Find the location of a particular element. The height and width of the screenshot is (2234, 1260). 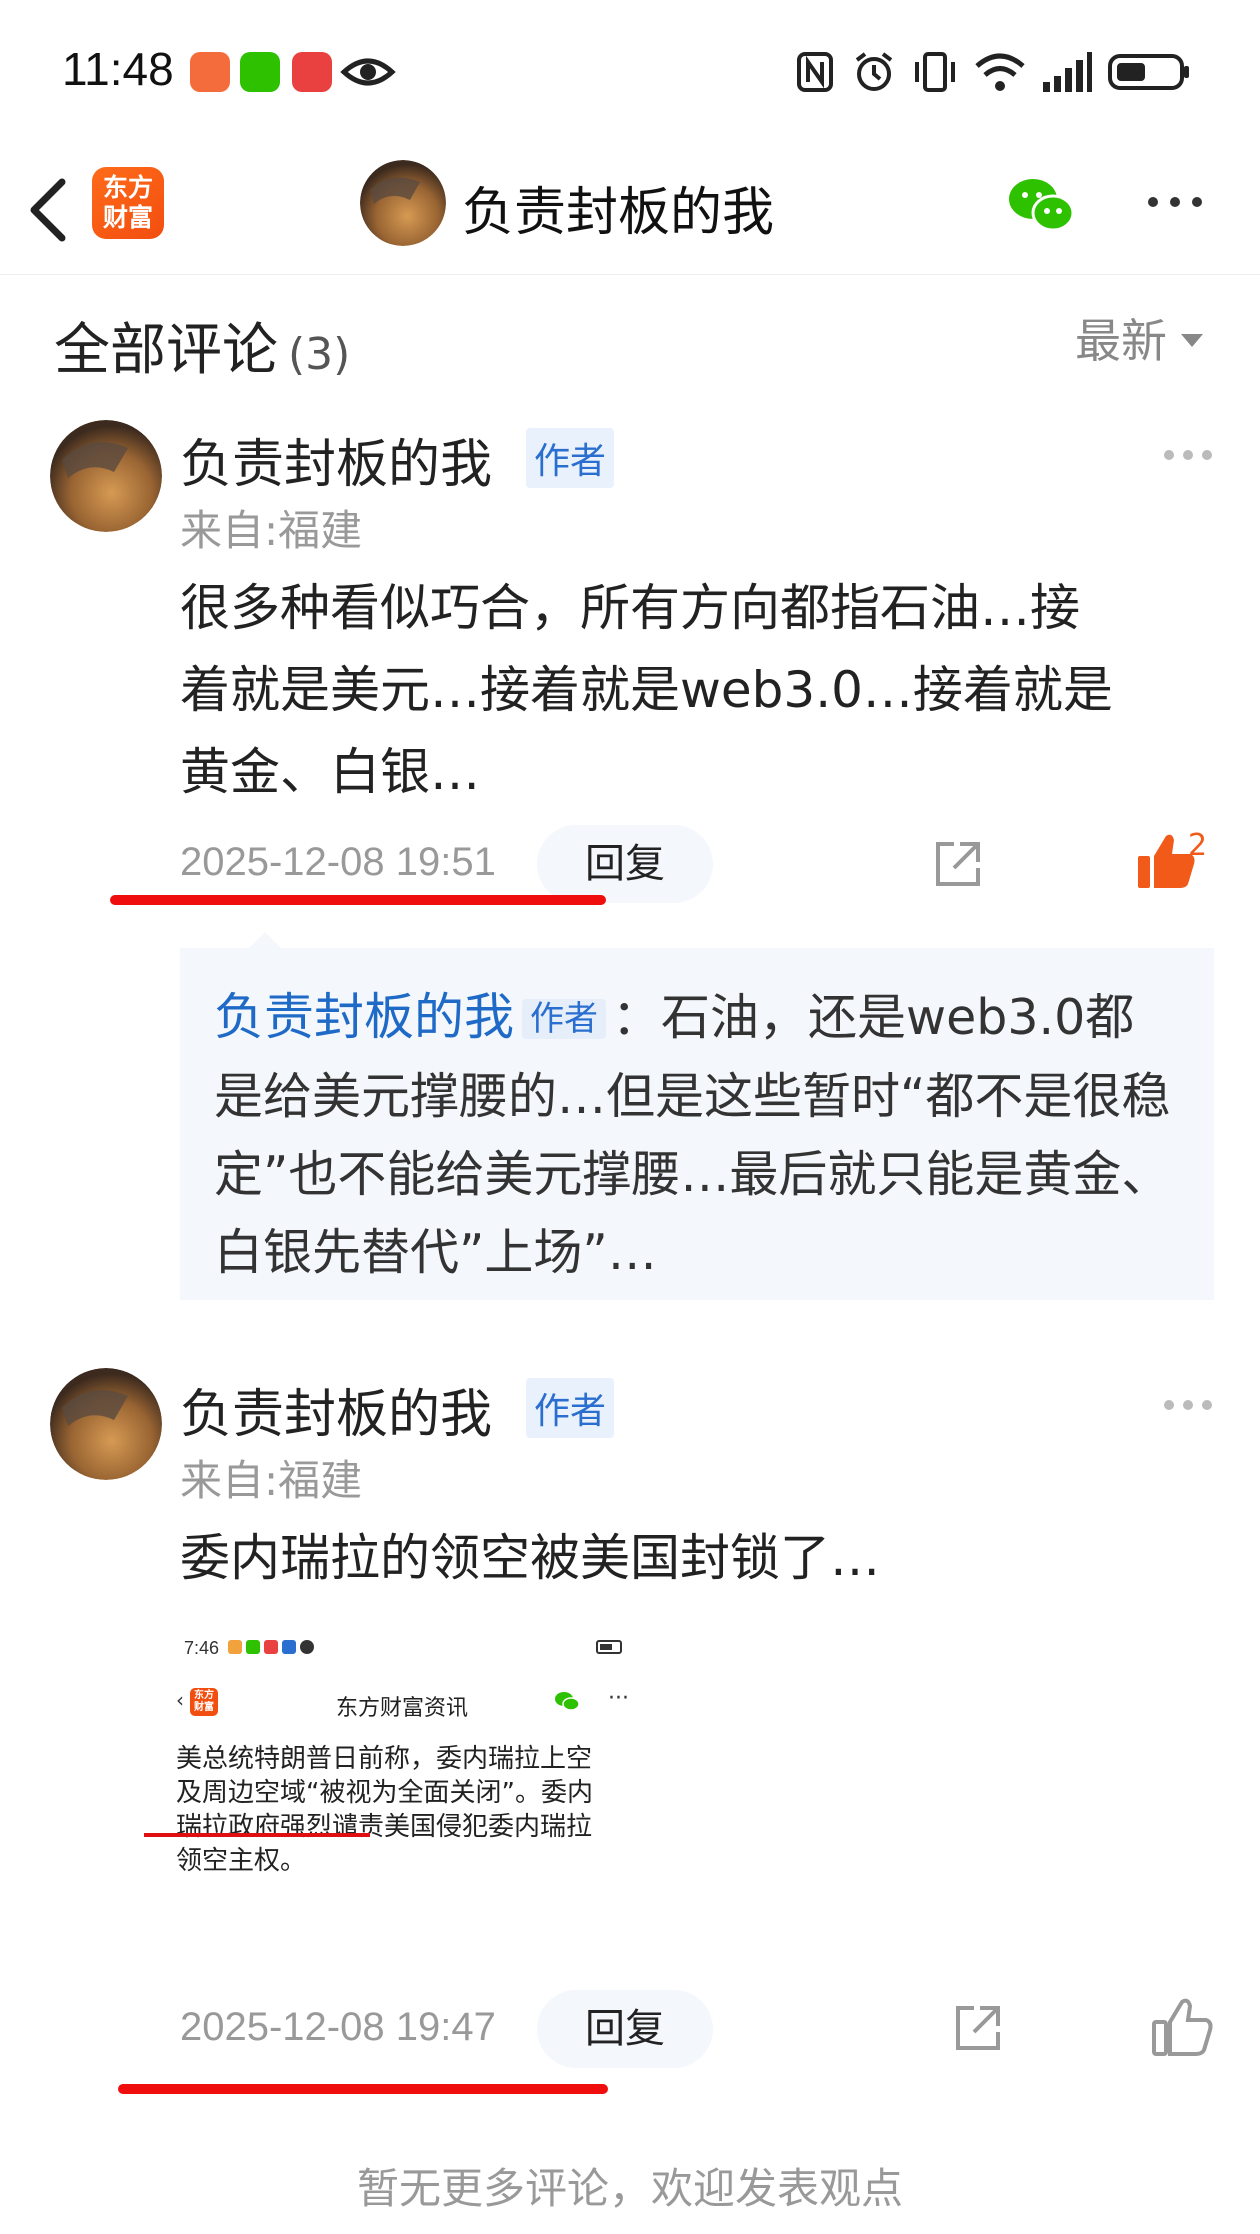

more-options-icon is located at coordinates (1175, 202).